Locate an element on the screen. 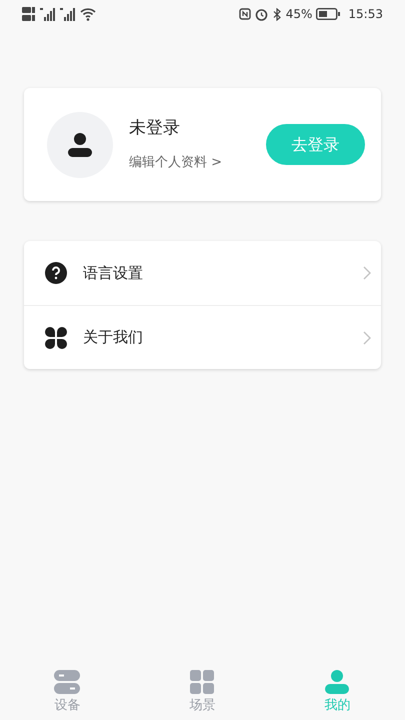  user-name: 未登录 is located at coordinates (155, 128).